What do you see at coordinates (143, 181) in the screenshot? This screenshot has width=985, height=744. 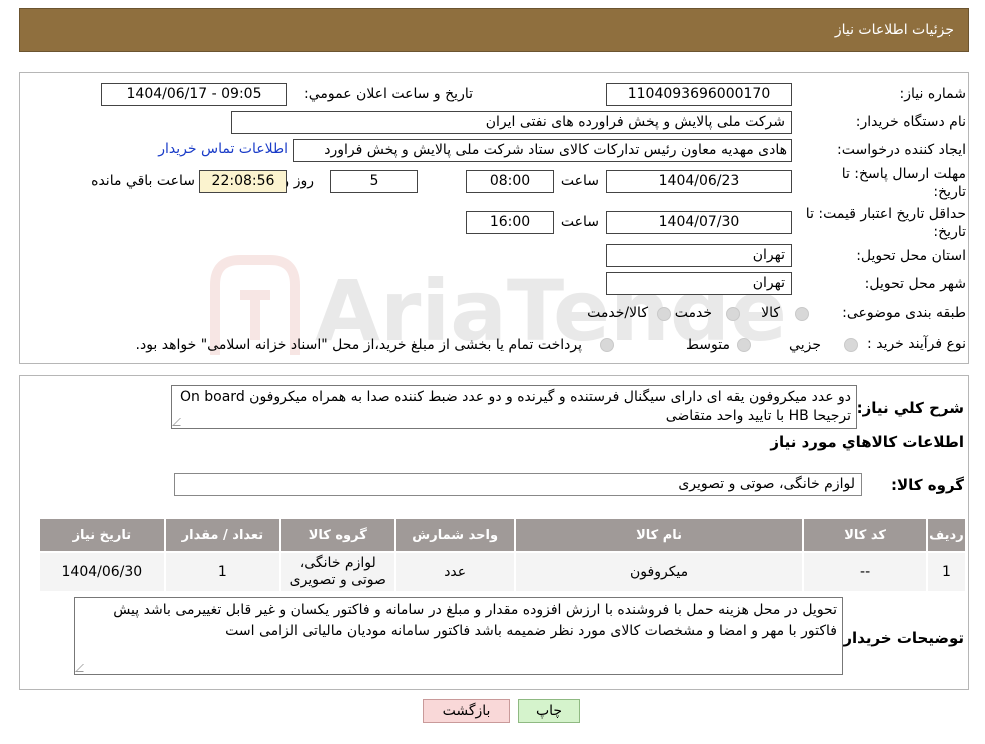 I see `time-remaining-label: ساعت باقي مانده` at bounding box center [143, 181].